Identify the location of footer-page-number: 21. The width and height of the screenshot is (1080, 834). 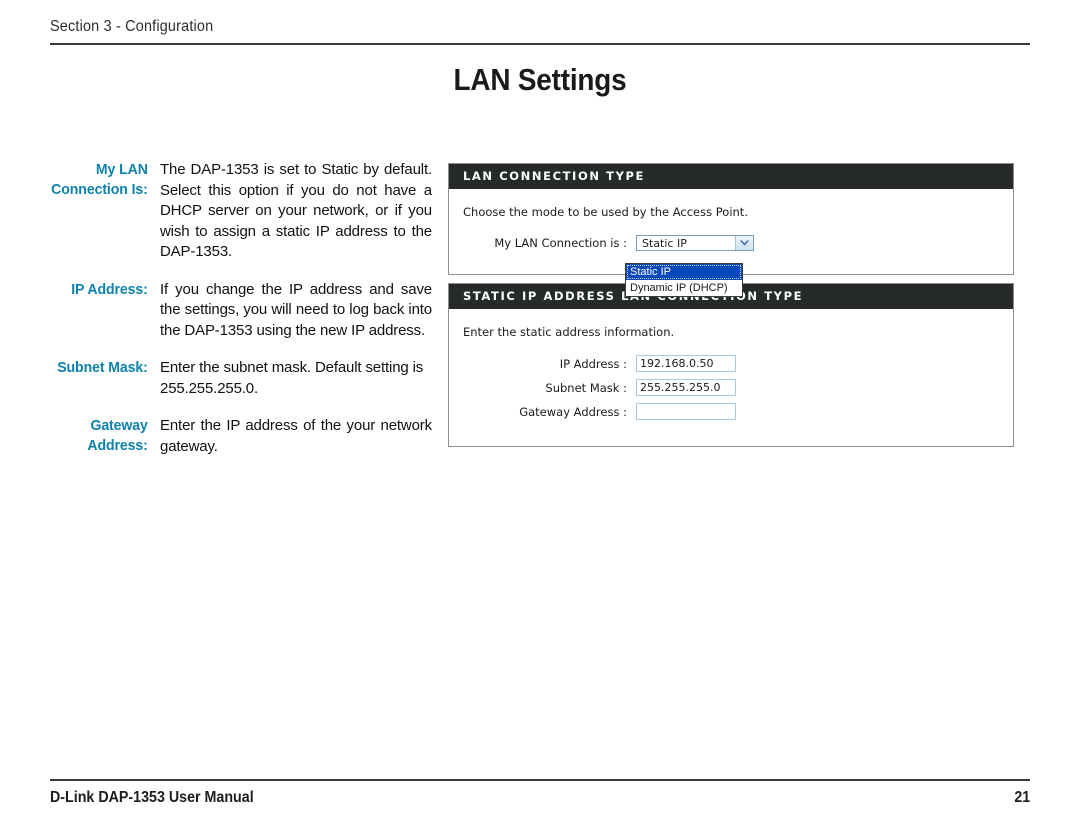
(1022, 797).